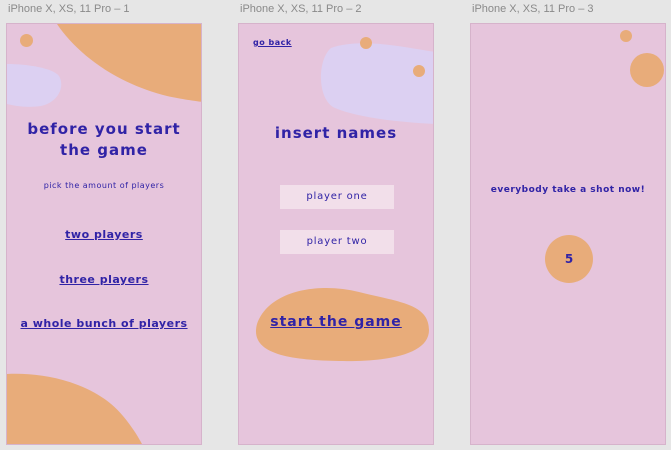 This screenshot has width=671, height=450. What do you see at coordinates (336, 133) in the screenshot?
I see `page-title: insert names` at bounding box center [336, 133].